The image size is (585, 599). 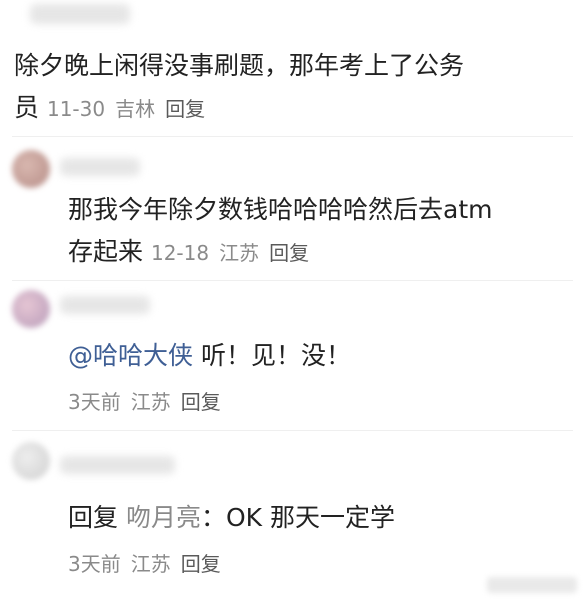 I want to click on comment-text: 除夕晚上闲得没事刷题，那年考上了公务, so click(x=239, y=65).